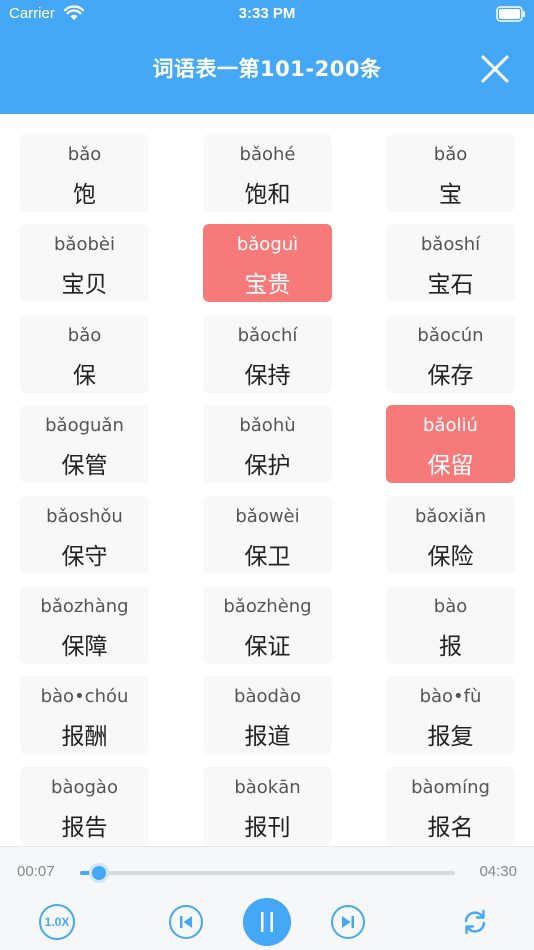 The height and width of the screenshot is (950, 534). Describe the element at coordinates (267, 697) in the screenshot. I see `word-pinyin: bàodào` at that location.